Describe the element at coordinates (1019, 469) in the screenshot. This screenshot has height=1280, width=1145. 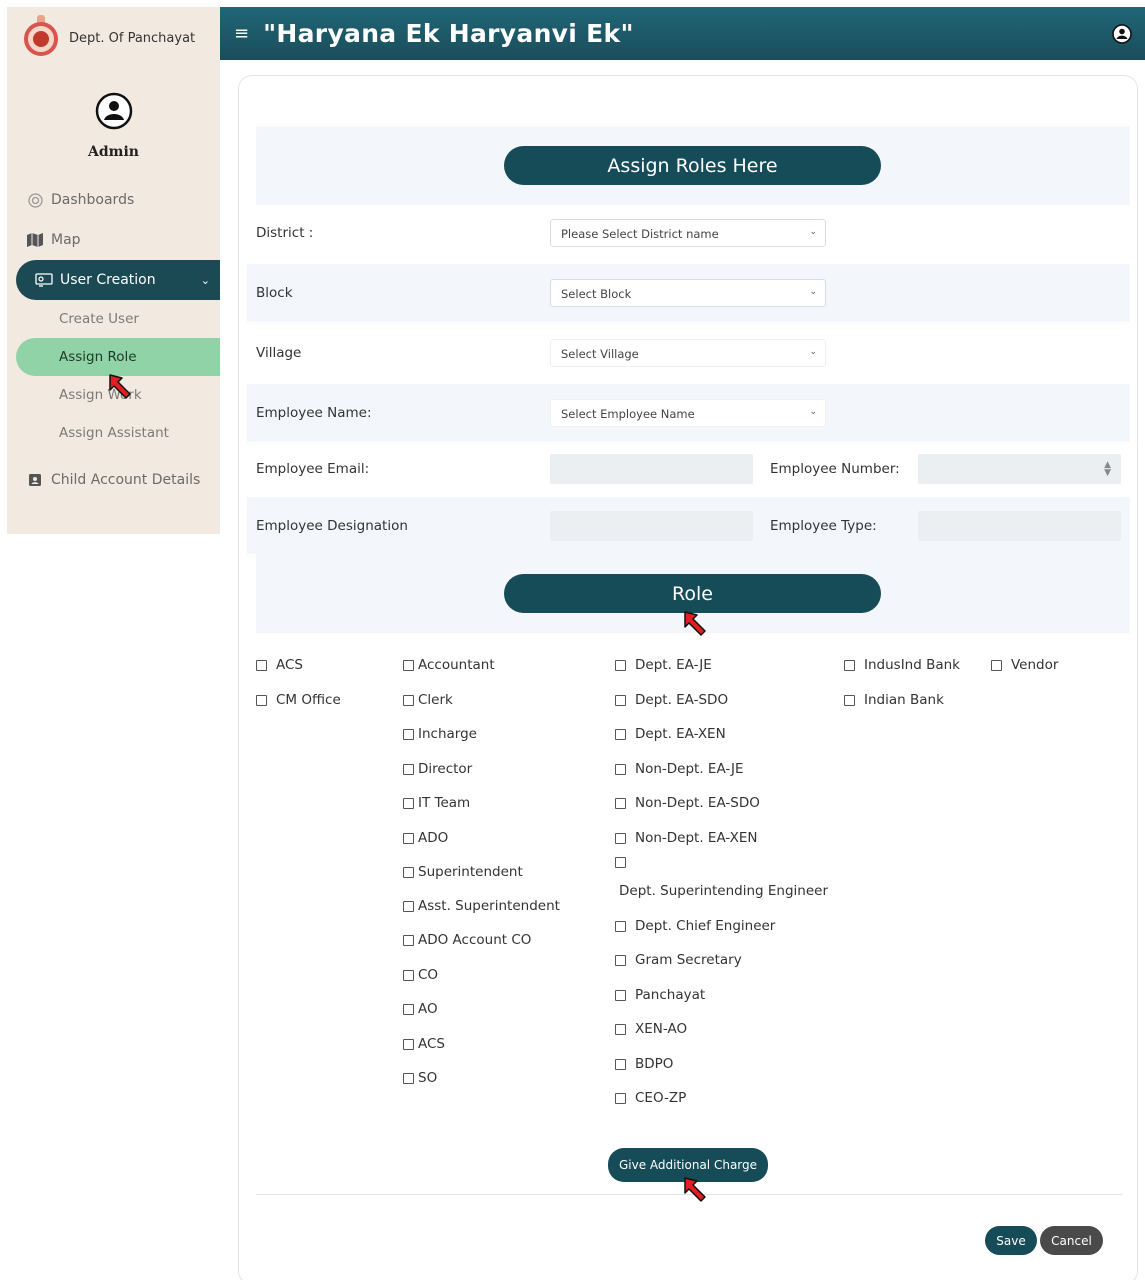
I see `employee-number-field: ▲ ▼` at that location.